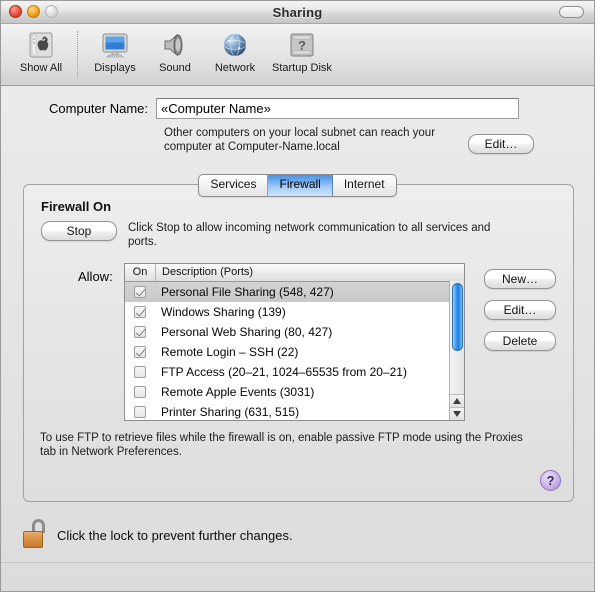 This screenshot has height=592, width=595. I want to click on minimize-button, so click(33, 11).